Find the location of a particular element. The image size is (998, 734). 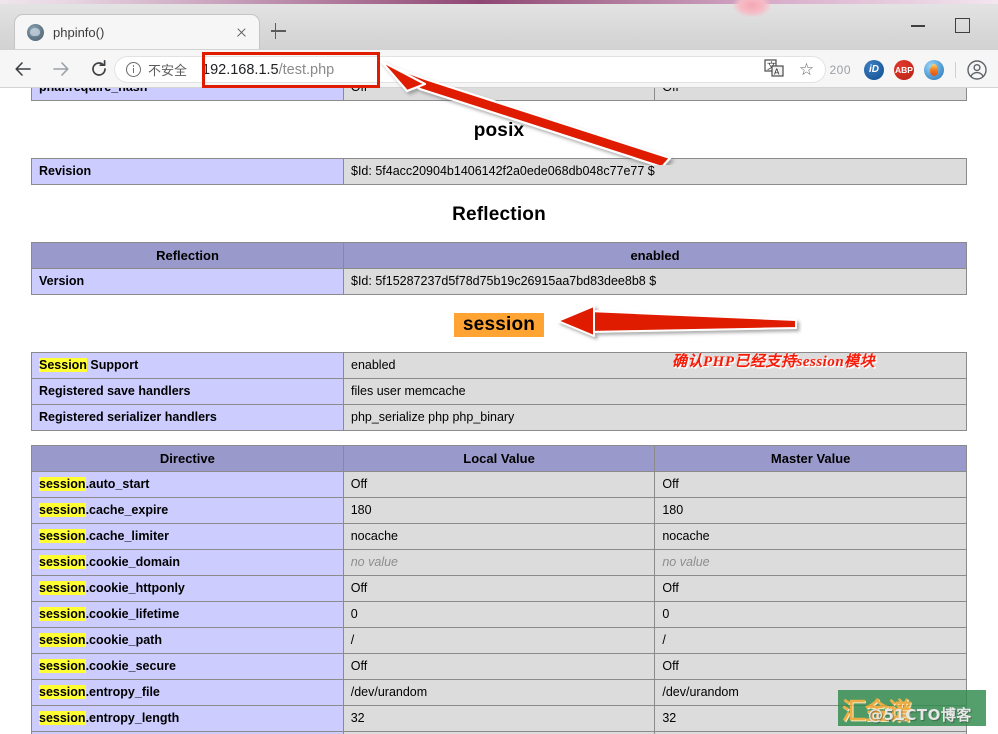

directive-suffix: .cookie_path is located at coordinates (123, 640).